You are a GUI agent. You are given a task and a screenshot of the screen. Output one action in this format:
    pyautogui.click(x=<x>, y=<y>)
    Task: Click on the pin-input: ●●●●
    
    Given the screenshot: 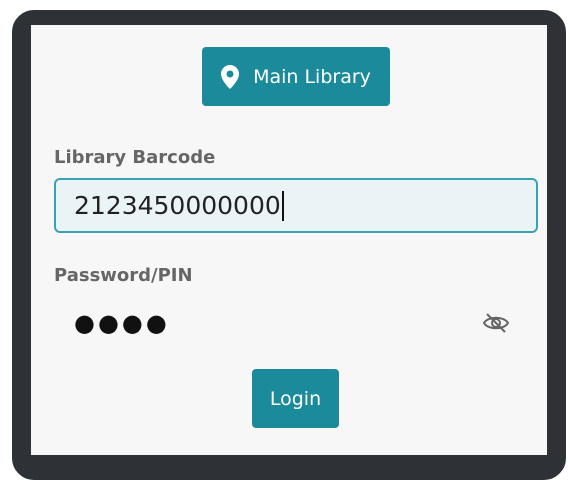 What is the action you would take?
    pyautogui.click(x=296, y=322)
    